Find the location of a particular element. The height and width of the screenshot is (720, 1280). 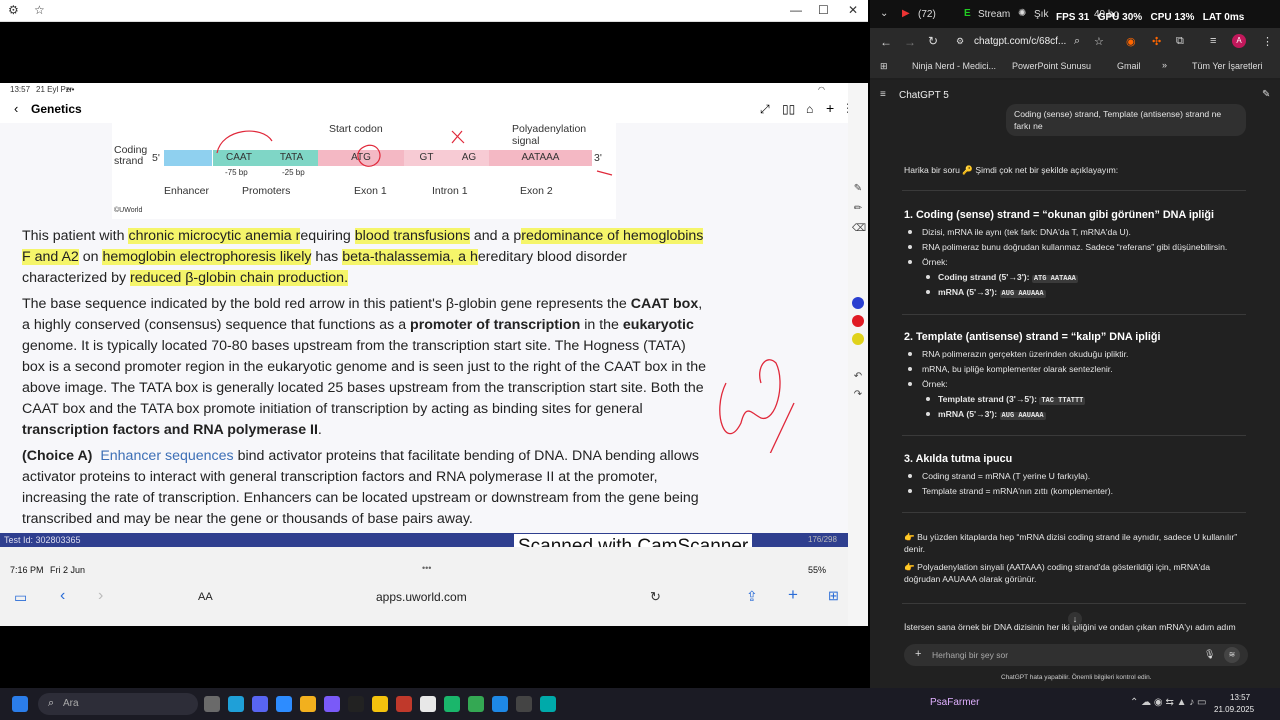

back-nav-icon: ‹ is located at coordinates (62, 596).